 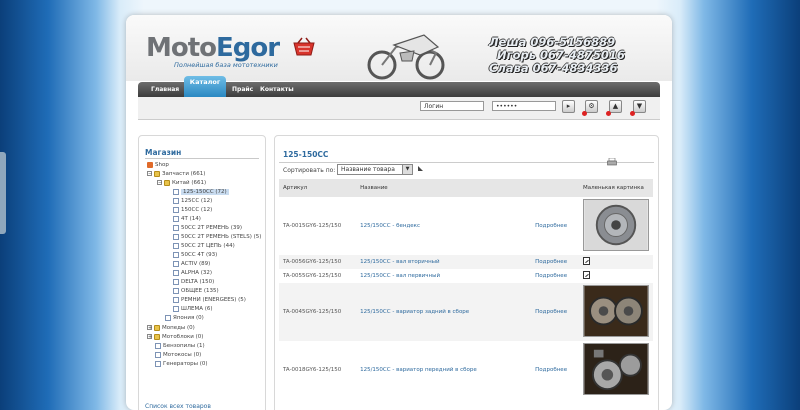 What do you see at coordinates (213, 48) in the screenshot?
I see `site-logo: MotoEgor` at bounding box center [213, 48].